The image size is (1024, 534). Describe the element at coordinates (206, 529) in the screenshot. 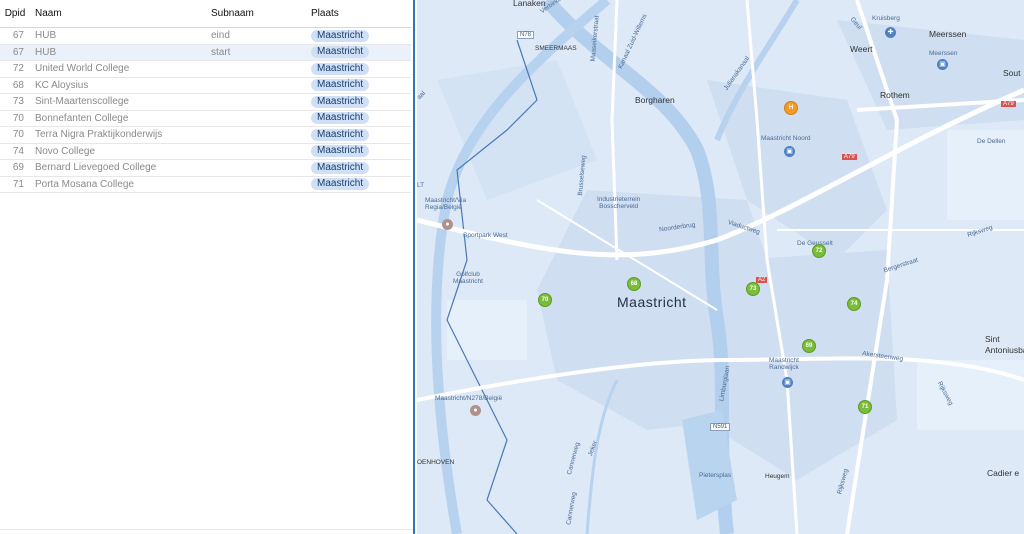

I see `panel-bottom-divider` at that location.